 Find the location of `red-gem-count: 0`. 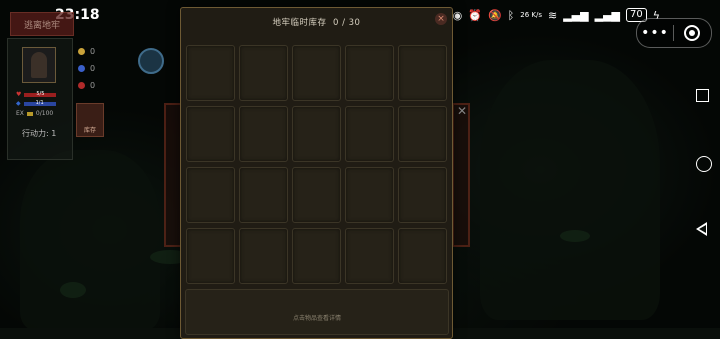

red-gem-count: 0 is located at coordinates (93, 85).